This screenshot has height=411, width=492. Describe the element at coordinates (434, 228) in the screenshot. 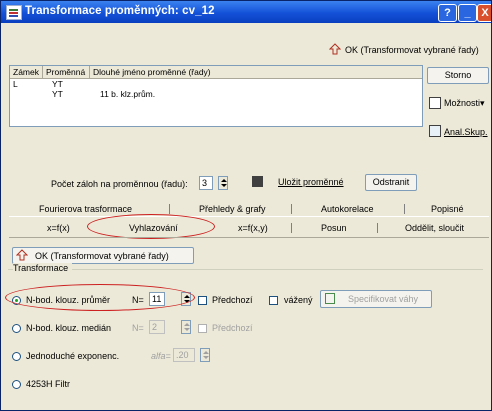

I see `tab-split-merge: Oddělit, sloučit` at that location.